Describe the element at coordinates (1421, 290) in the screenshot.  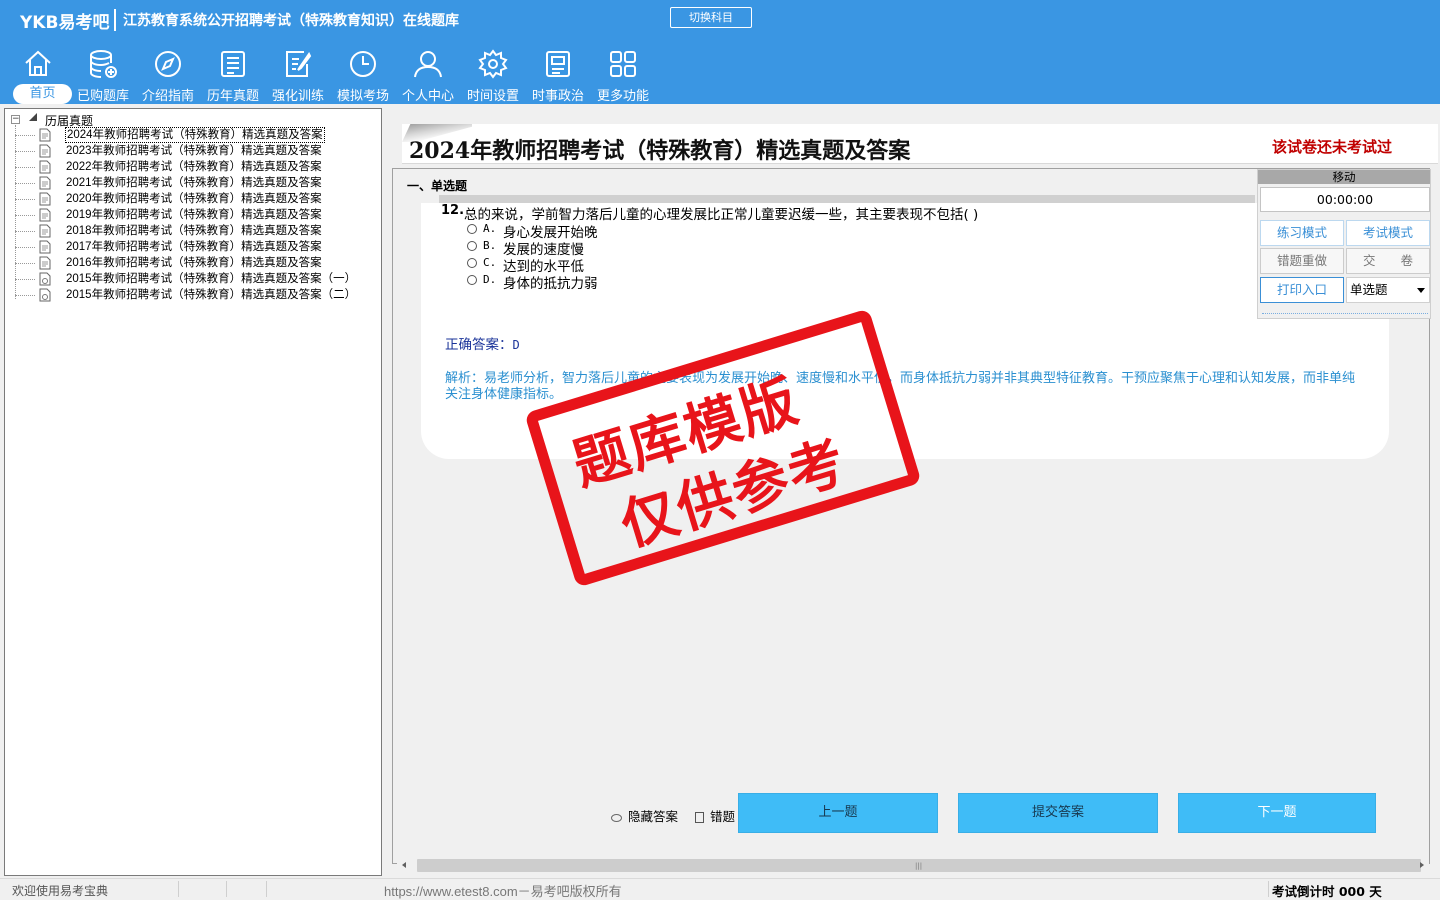
I see `dropdown-arrow-icon` at that location.